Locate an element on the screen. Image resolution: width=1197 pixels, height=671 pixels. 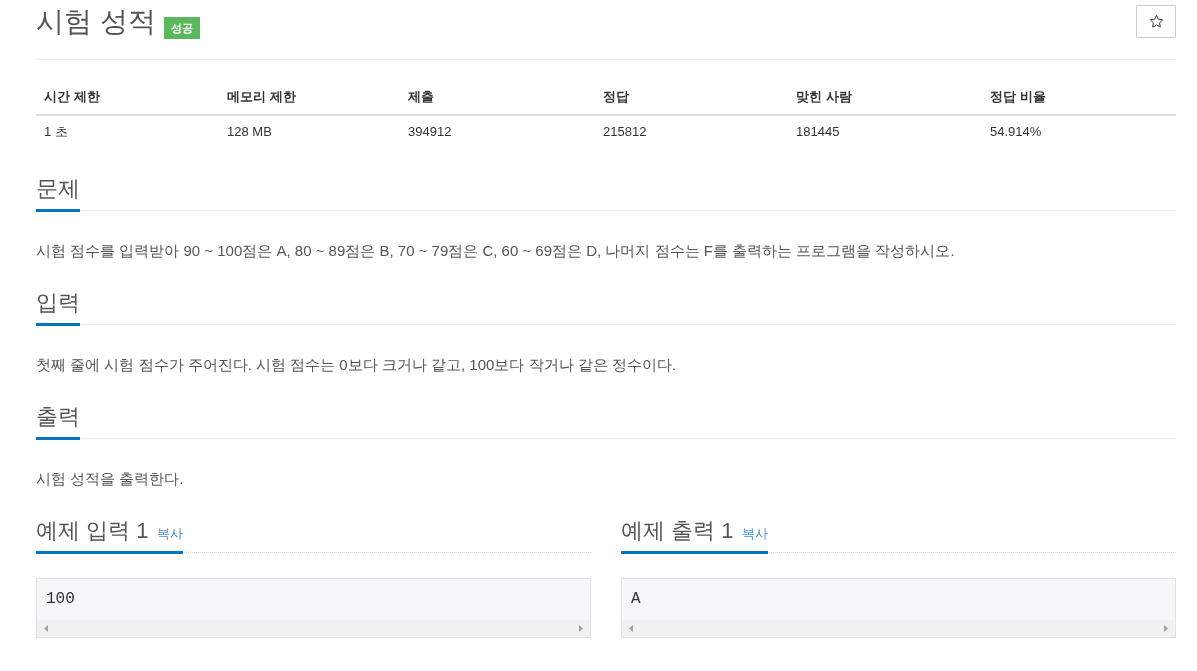
sample-heading: 예제 출력 1 is located at coordinates (677, 531).